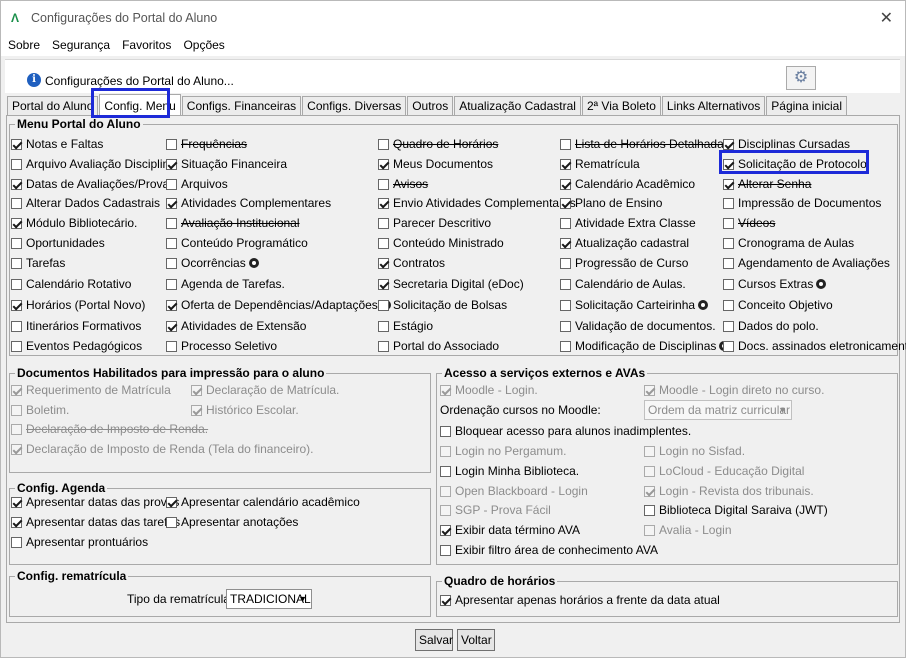  I want to click on checkbox-lista-de-horarios-detalhada: Lista de Horários Detalhada, so click(642, 144).